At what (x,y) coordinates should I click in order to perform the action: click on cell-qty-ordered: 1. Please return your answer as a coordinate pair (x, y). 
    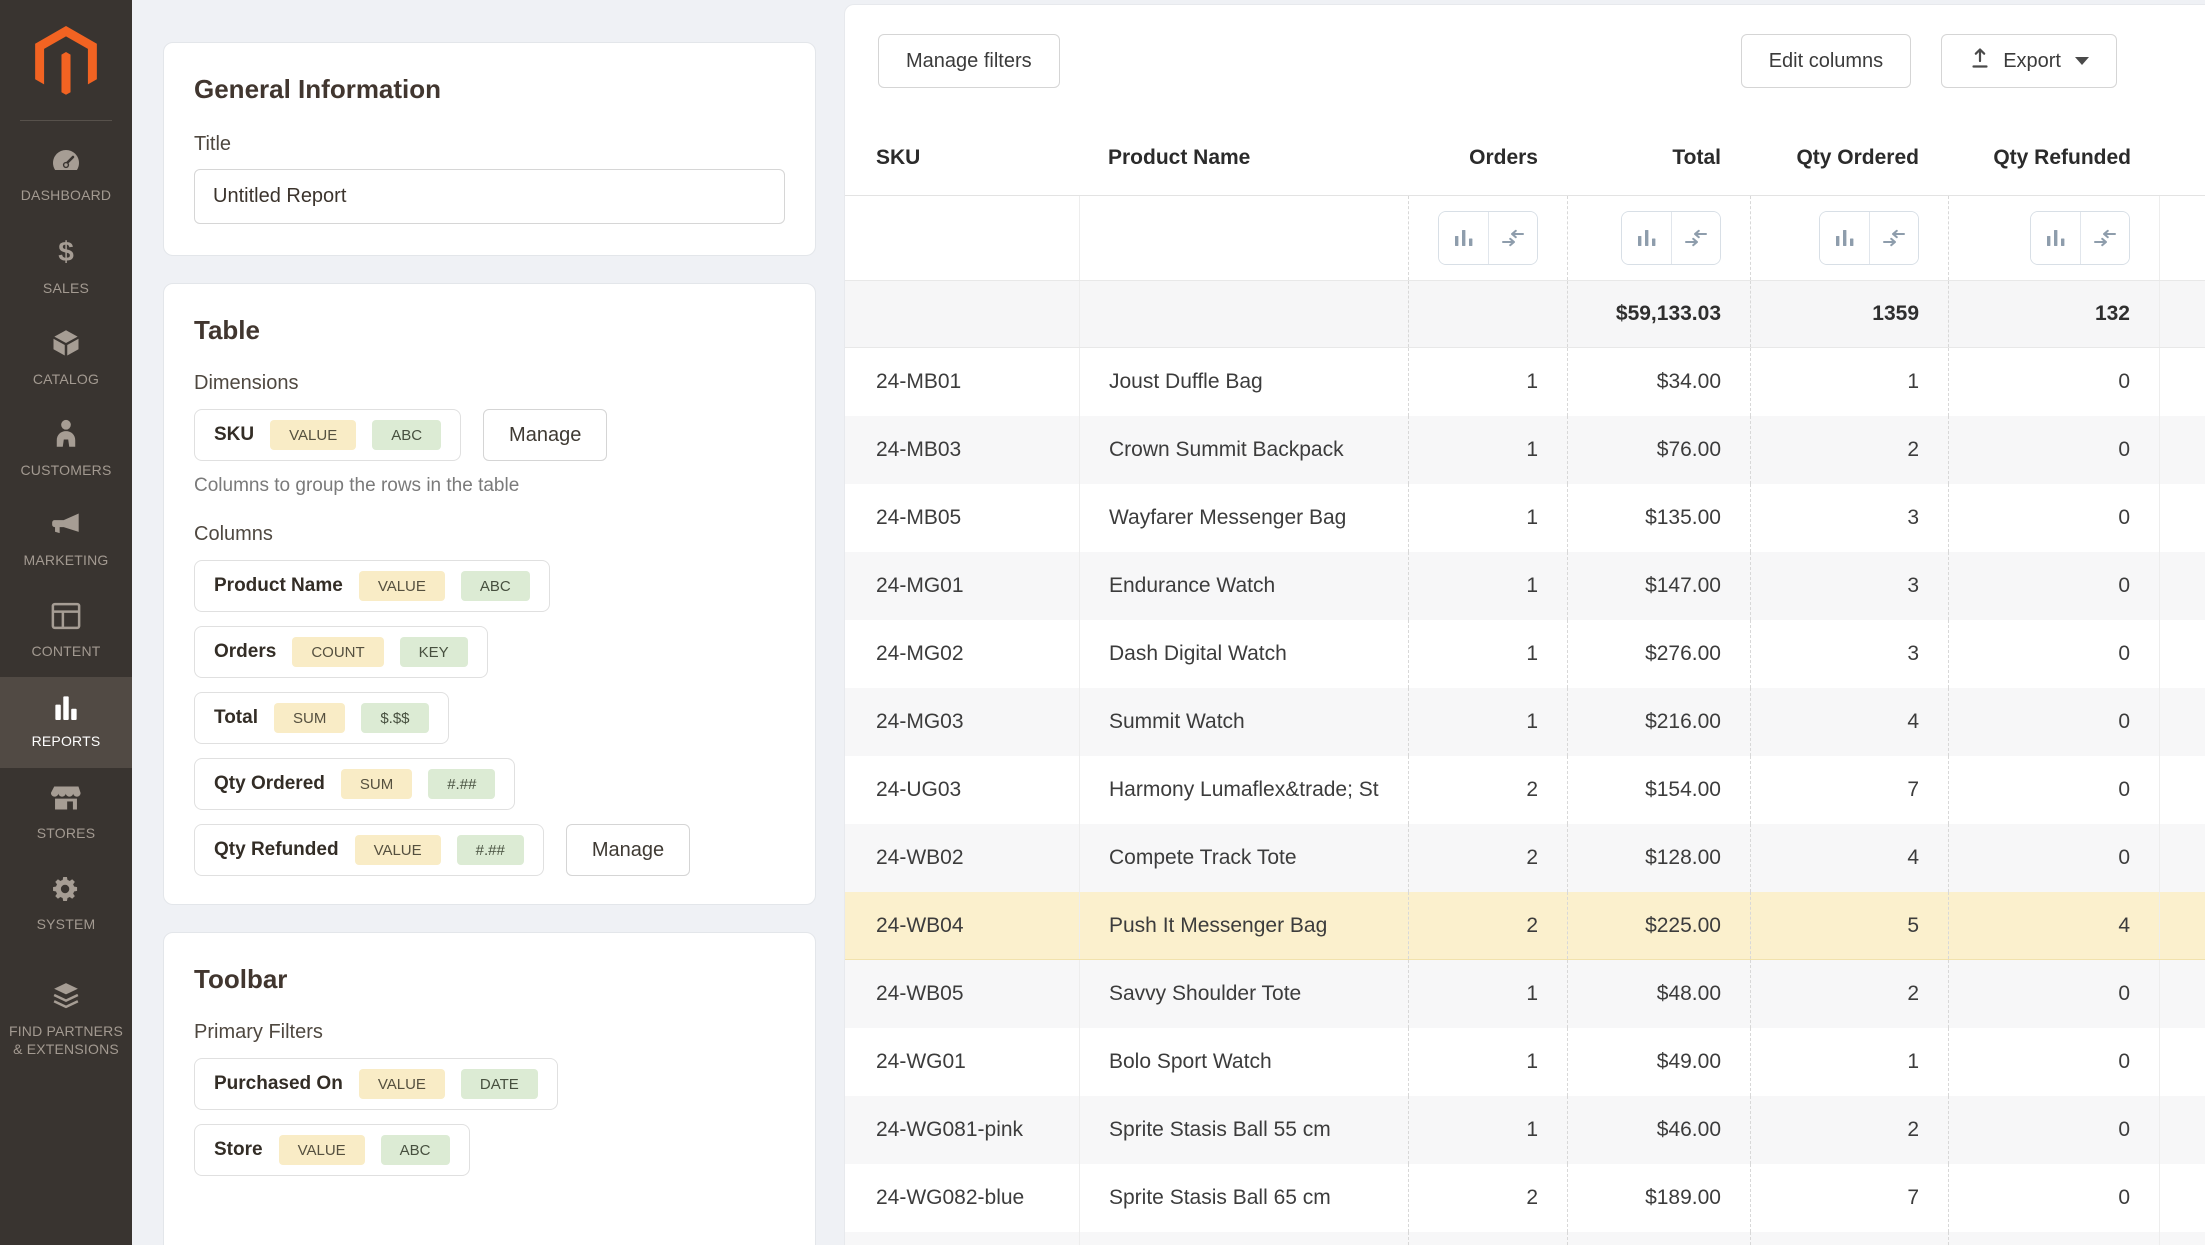
    Looking at the image, I should click on (1849, 1062).